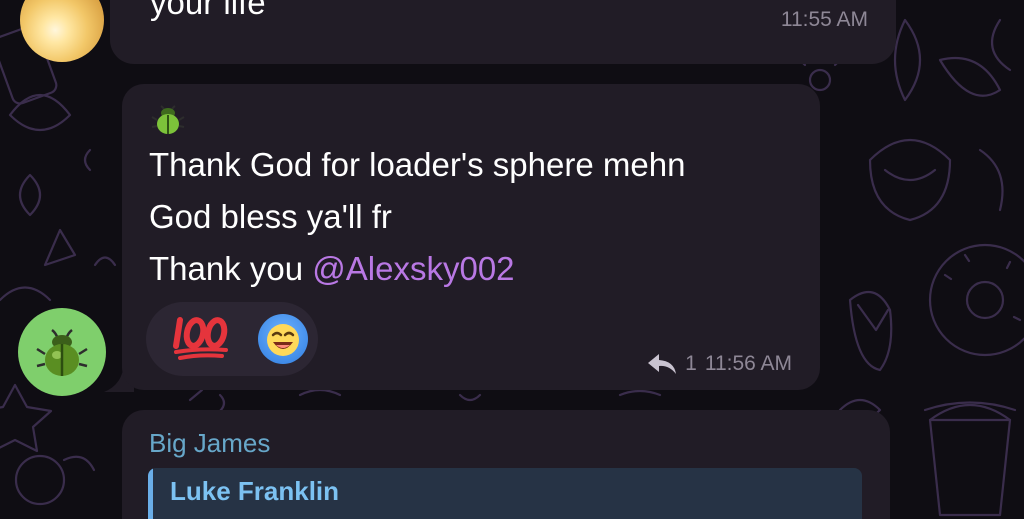  I want to click on reply-quote: Luke Franklin, so click(505, 493).